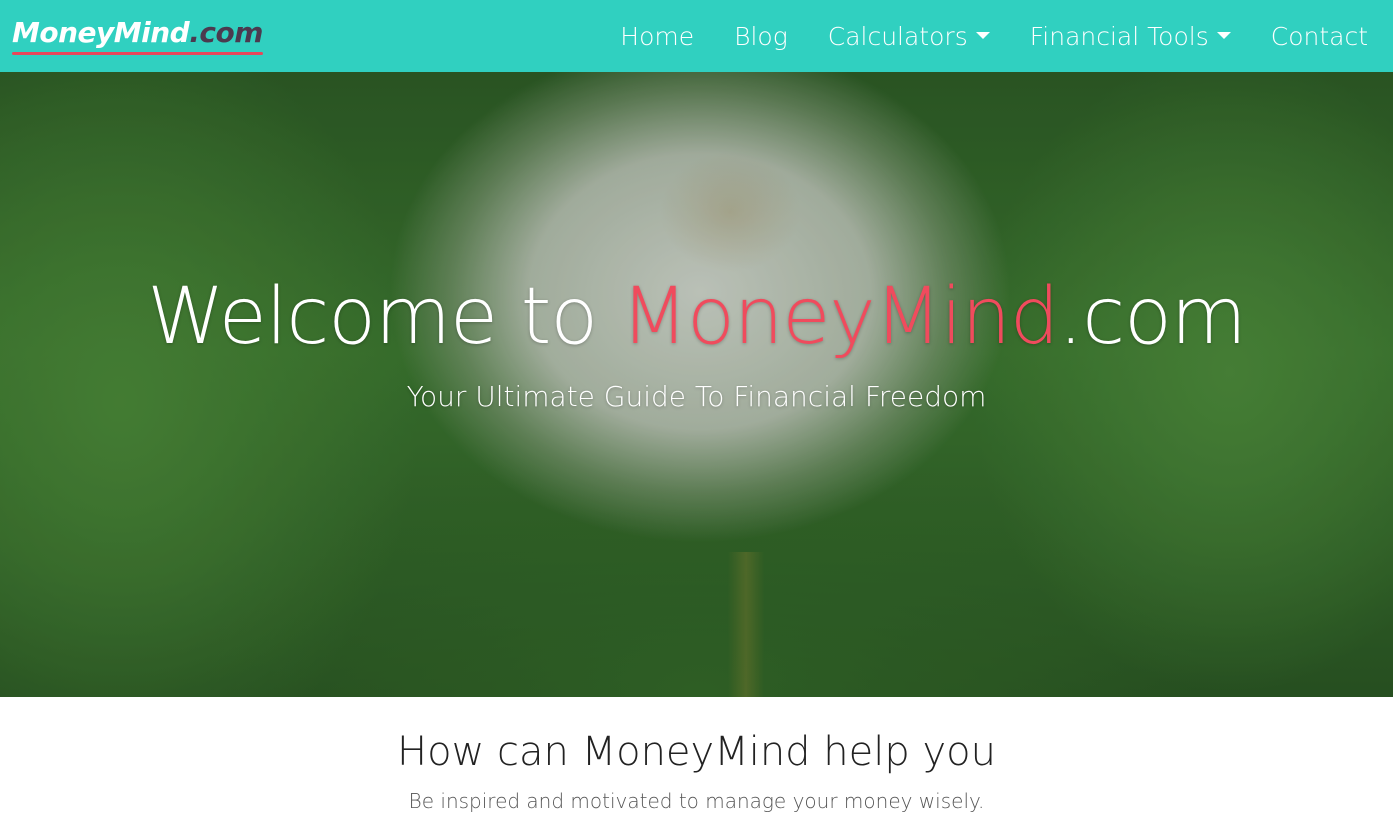 This screenshot has width=1393, height=834. I want to click on brand-tld: .com, so click(226, 32).